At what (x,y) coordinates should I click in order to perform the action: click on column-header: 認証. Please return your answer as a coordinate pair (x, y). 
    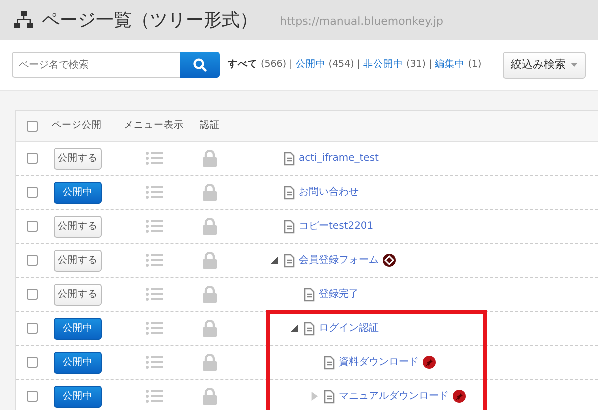
    Looking at the image, I should click on (210, 125).